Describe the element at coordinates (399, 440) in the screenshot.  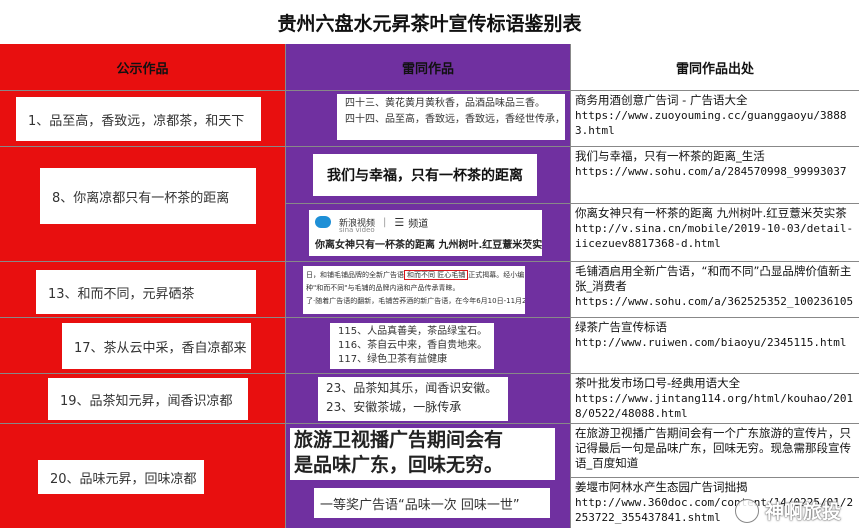
I see `similar-line: 旅游卫视播广告期间会有` at that location.